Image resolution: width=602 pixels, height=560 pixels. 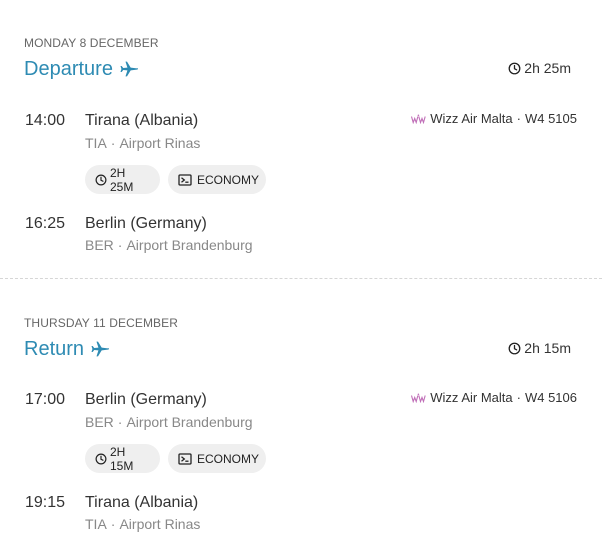 What do you see at coordinates (547, 68) in the screenshot?
I see `total-duration-value: 2h 25m` at bounding box center [547, 68].